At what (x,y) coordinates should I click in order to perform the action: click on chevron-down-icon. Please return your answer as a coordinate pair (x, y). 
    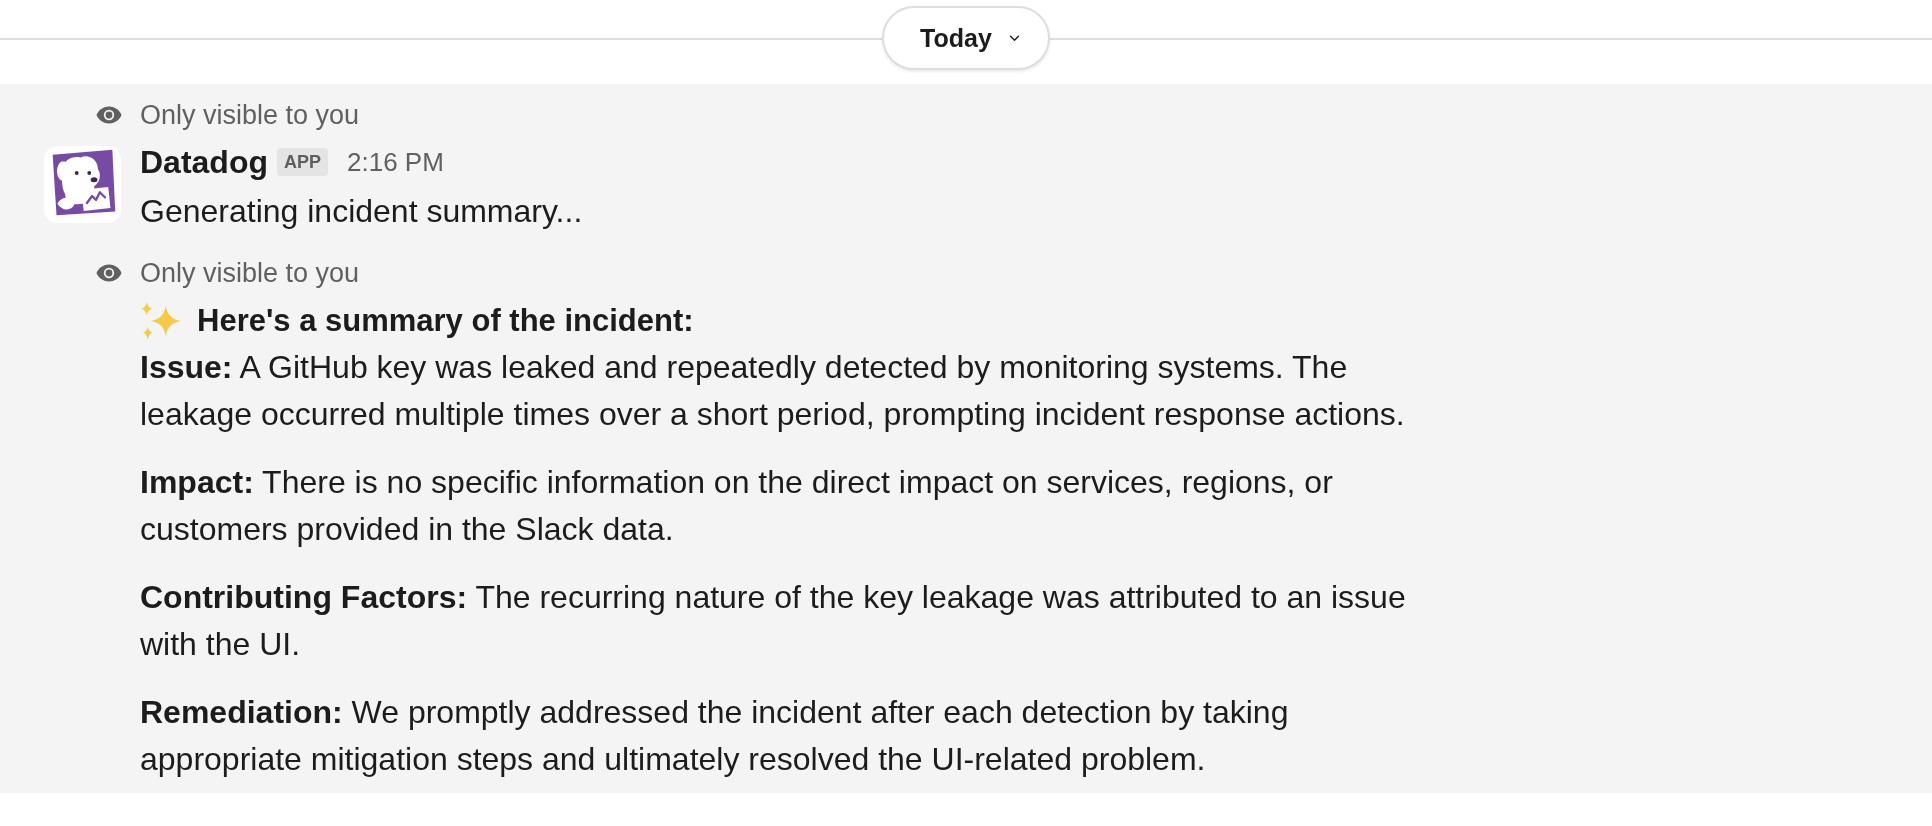
    Looking at the image, I should click on (1014, 38).